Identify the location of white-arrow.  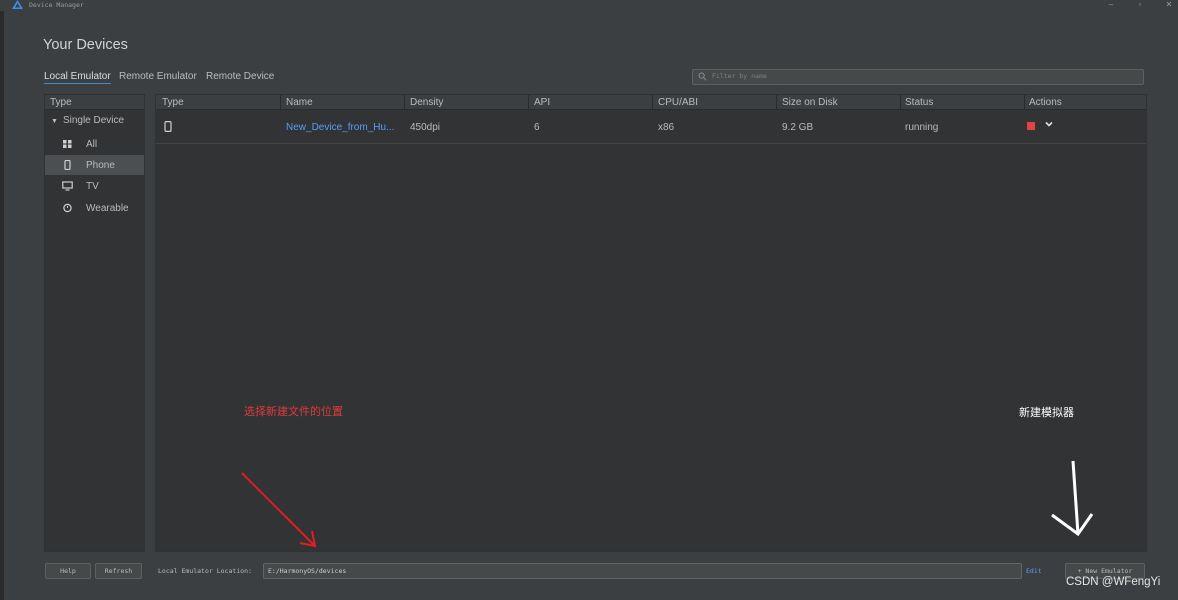
(1072, 498).